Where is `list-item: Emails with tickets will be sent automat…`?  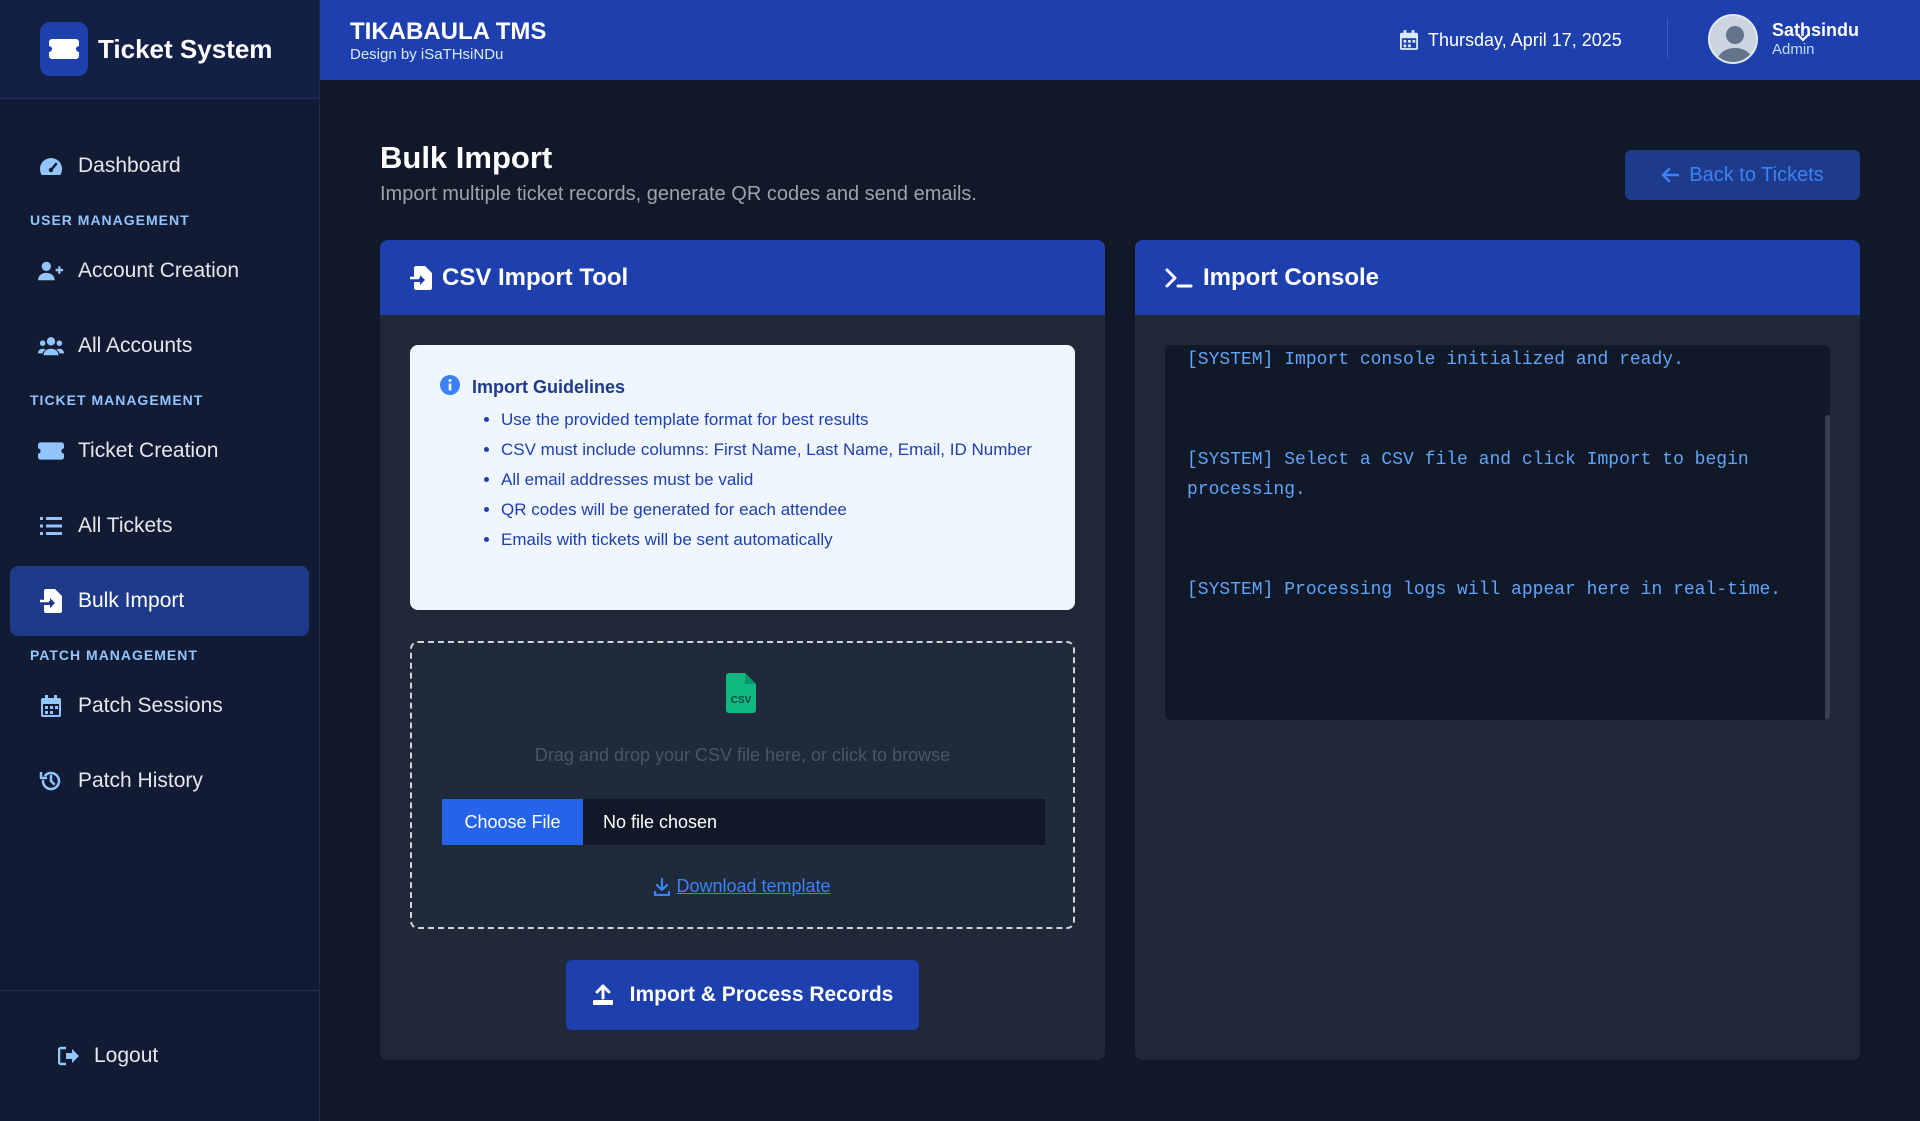 list-item: Emails with tickets will be sent automat… is located at coordinates (773, 540).